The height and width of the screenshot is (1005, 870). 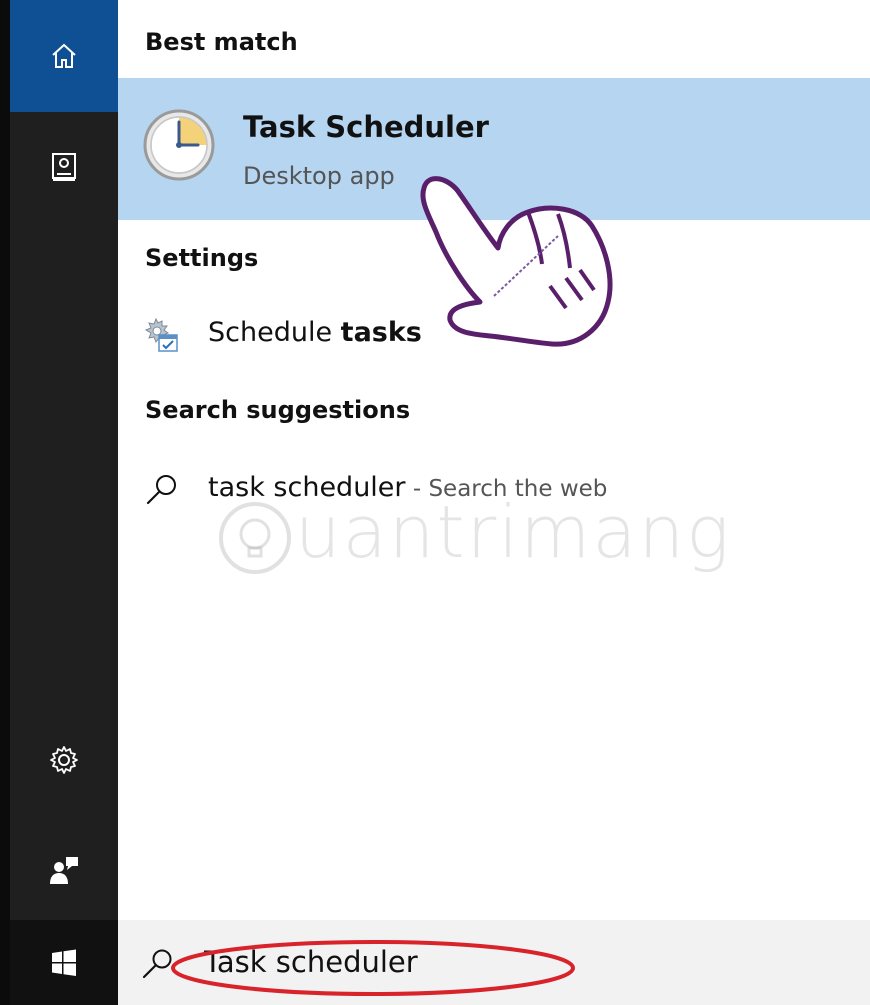 What do you see at coordinates (274, 332) in the screenshot?
I see `settings-result-label-prefix: Schedule` at bounding box center [274, 332].